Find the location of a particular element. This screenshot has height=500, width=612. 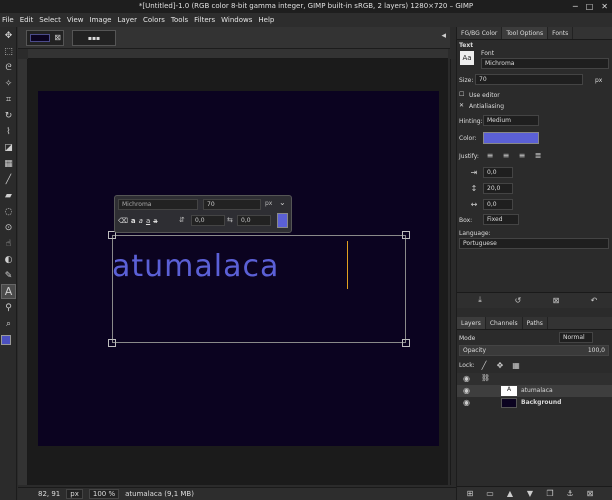

tab-fonts: Fonts is located at coordinates (561, 33).